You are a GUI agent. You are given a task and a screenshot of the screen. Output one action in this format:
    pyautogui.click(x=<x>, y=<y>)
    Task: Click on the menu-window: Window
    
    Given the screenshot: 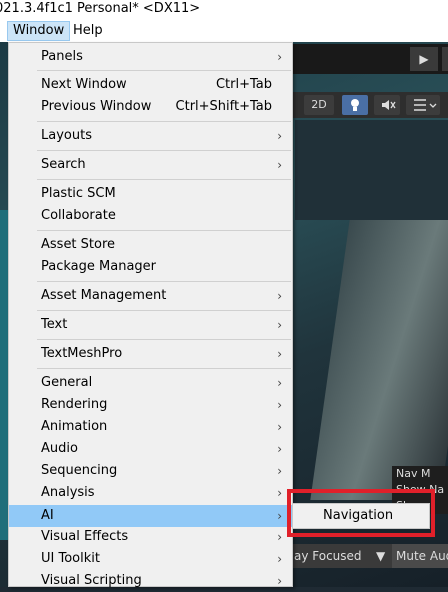 What is the action you would take?
    pyautogui.click(x=39, y=31)
    